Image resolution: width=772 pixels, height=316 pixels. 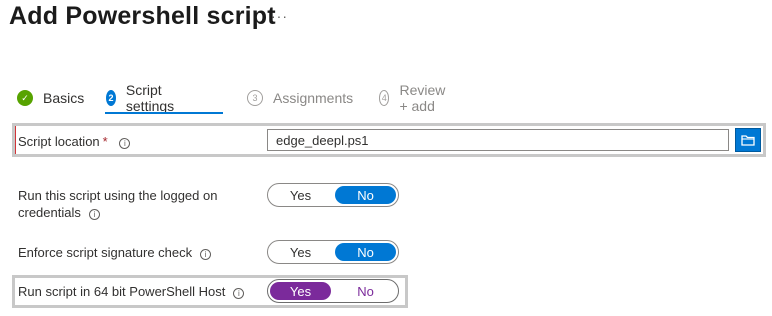 What do you see at coordinates (255, 98) in the screenshot?
I see `step-3-badge: 3` at bounding box center [255, 98].